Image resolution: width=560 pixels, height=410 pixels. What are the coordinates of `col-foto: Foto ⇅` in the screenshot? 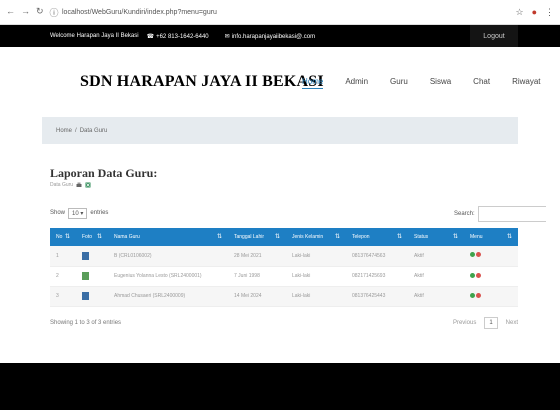 It's located at (92, 237).